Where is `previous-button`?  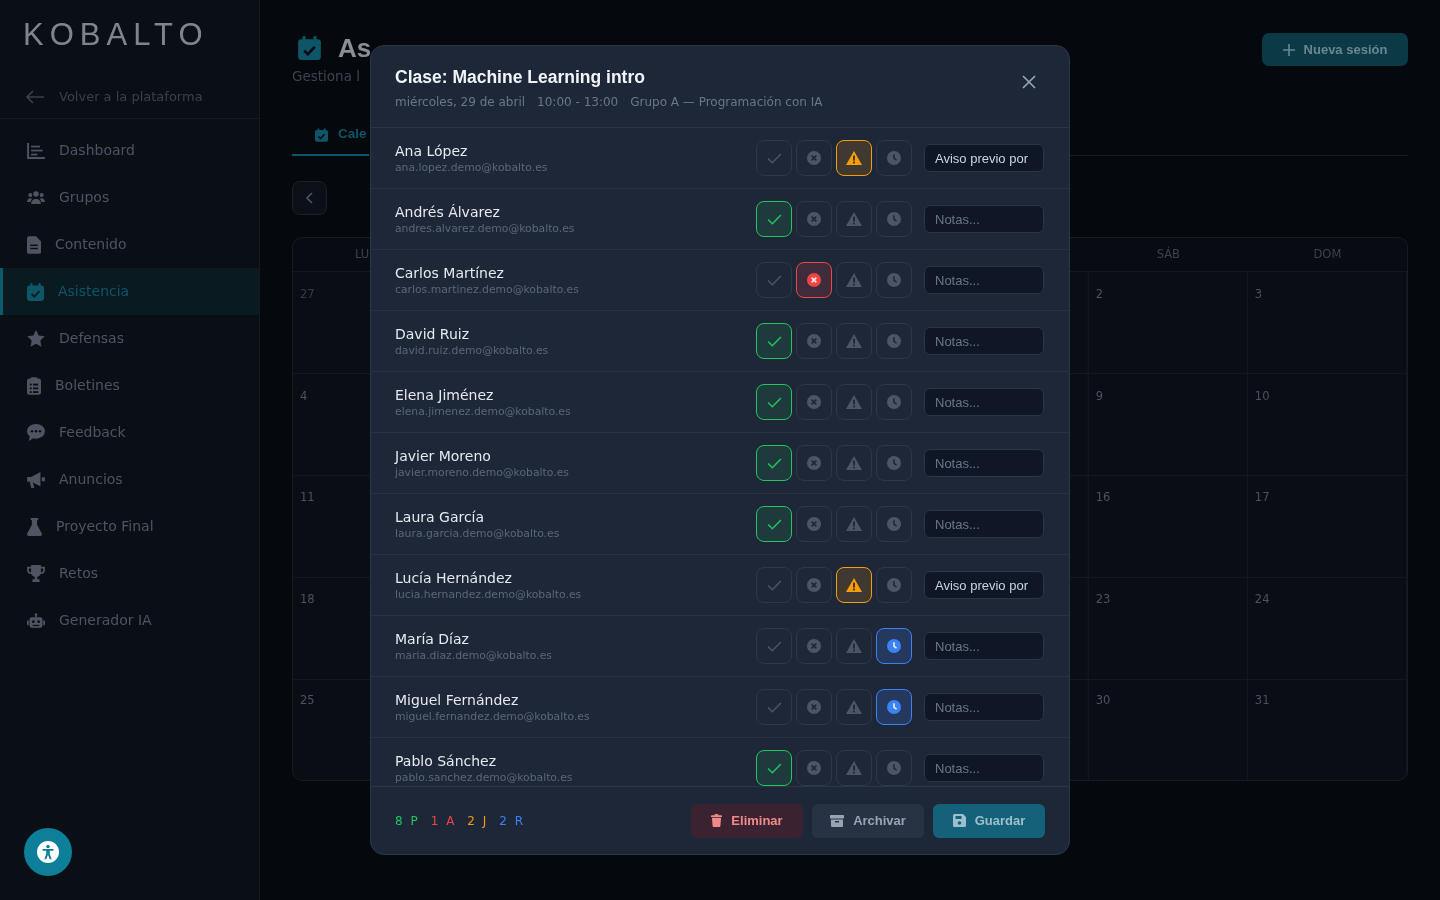
previous-button is located at coordinates (309, 198).